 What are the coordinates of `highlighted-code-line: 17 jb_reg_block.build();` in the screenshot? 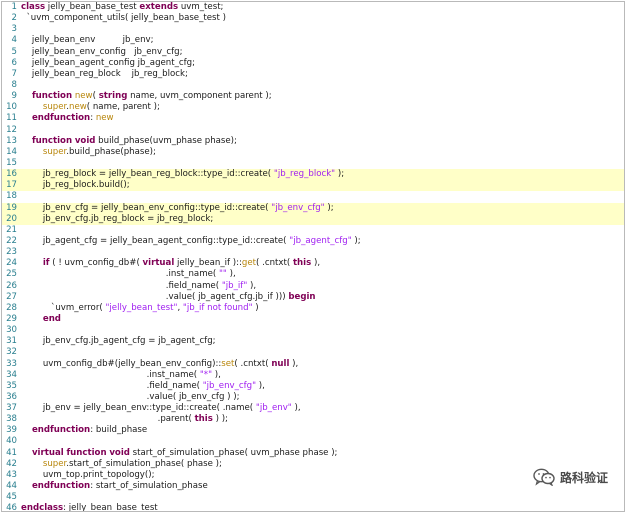 It's located at (313, 186).